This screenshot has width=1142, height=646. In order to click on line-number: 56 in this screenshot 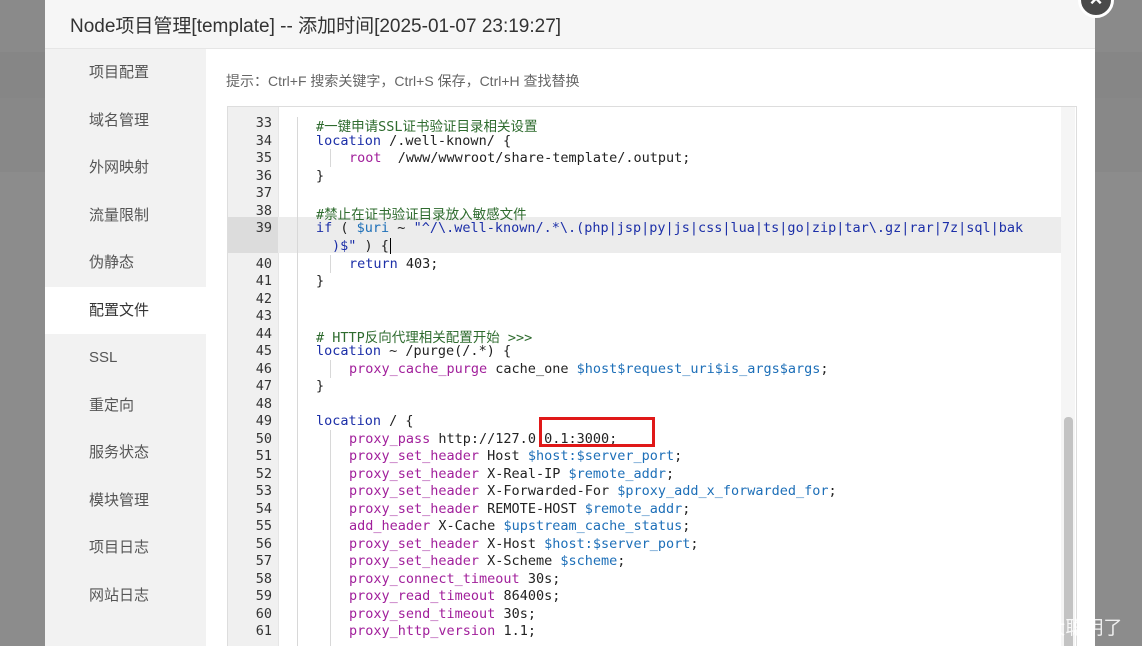, I will do `click(263, 544)`.